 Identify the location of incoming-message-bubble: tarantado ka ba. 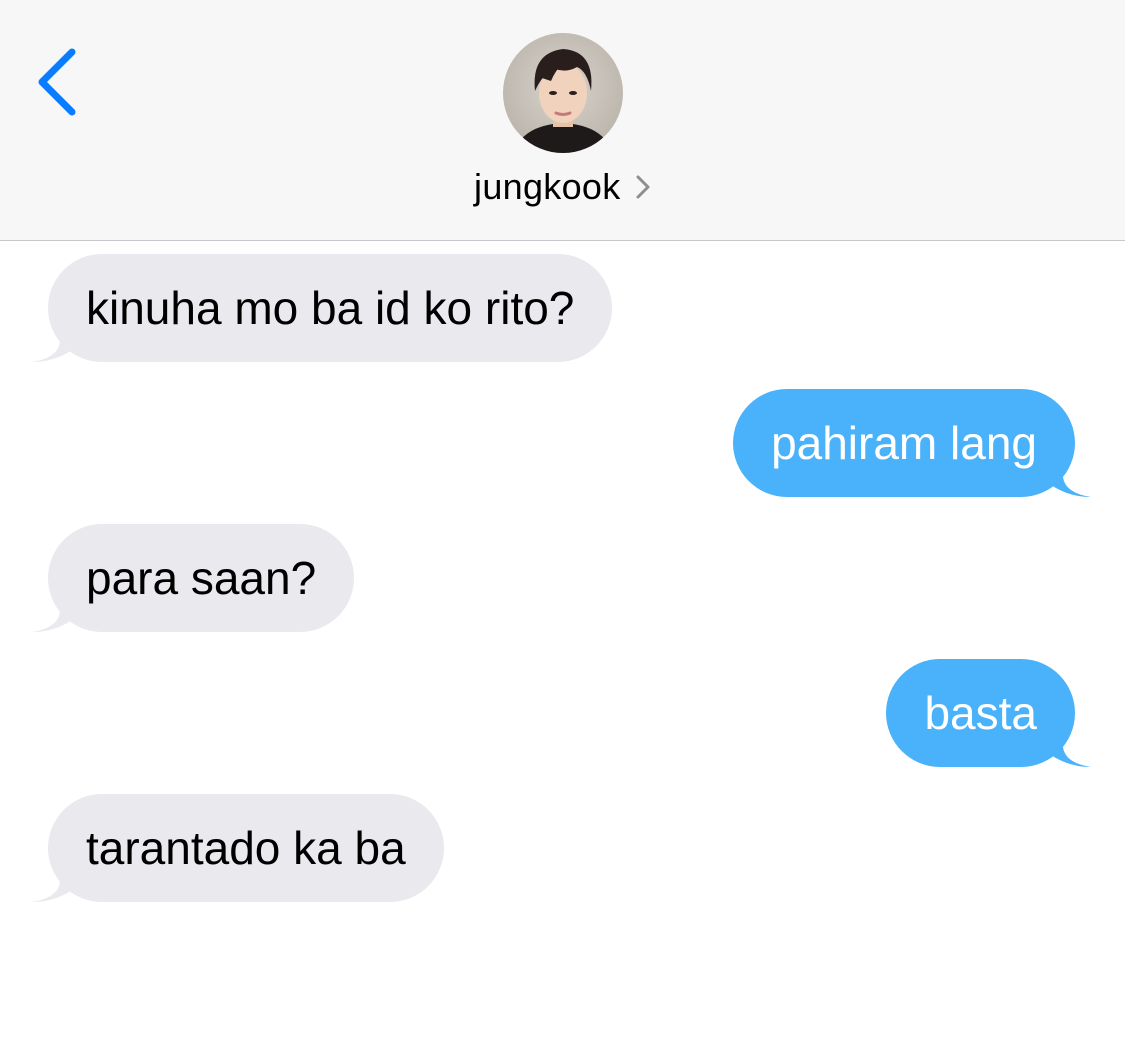
(238, 848).